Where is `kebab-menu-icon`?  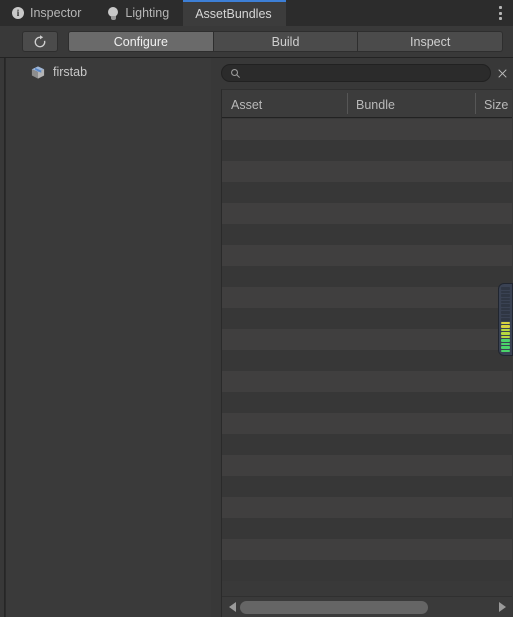
kebab-menu-icon is located at coordinates (500, 13).